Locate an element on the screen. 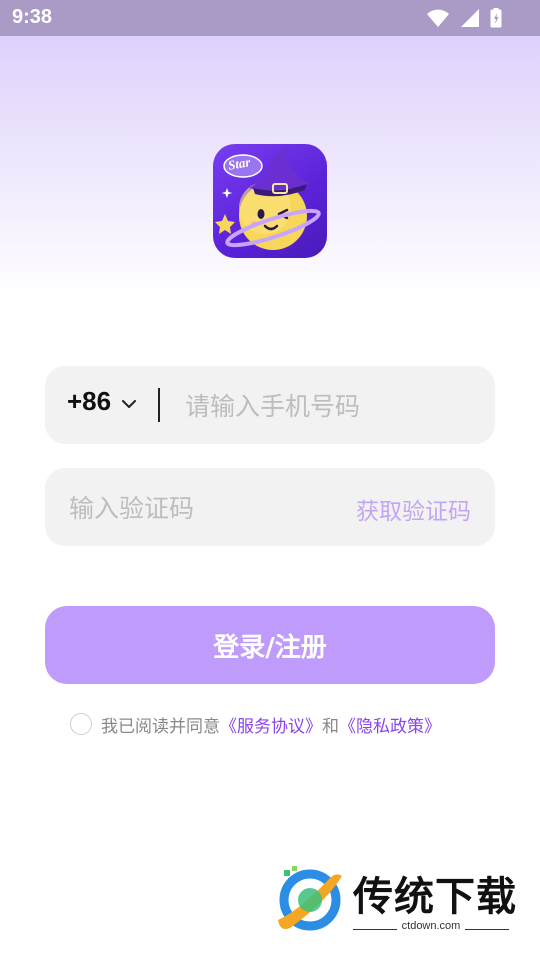  watermark-title: 传统下载 is located at coordinates (435, 897).